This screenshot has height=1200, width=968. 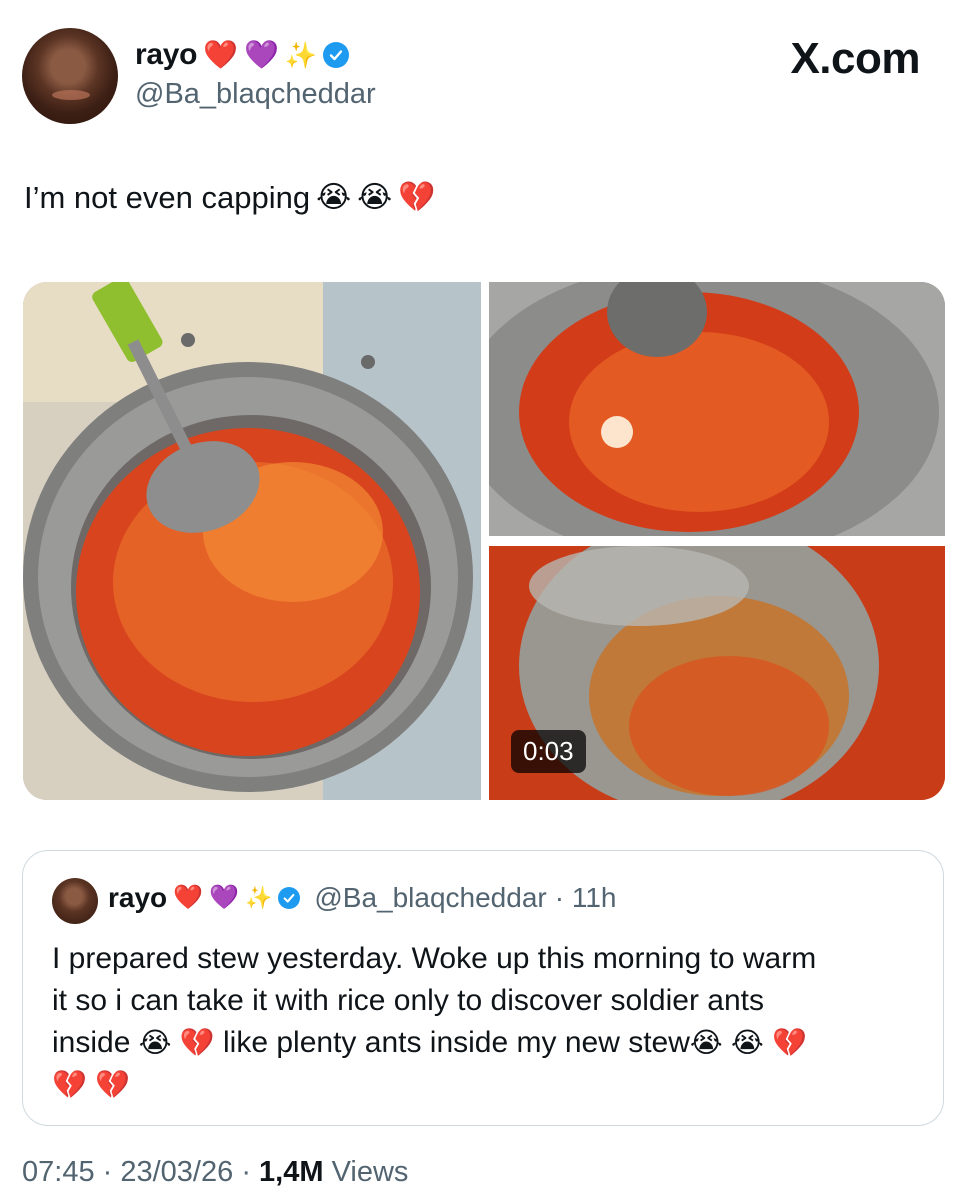 I want to click on quoted-line-4: 💔 💔, so click(x=482, y=1085).